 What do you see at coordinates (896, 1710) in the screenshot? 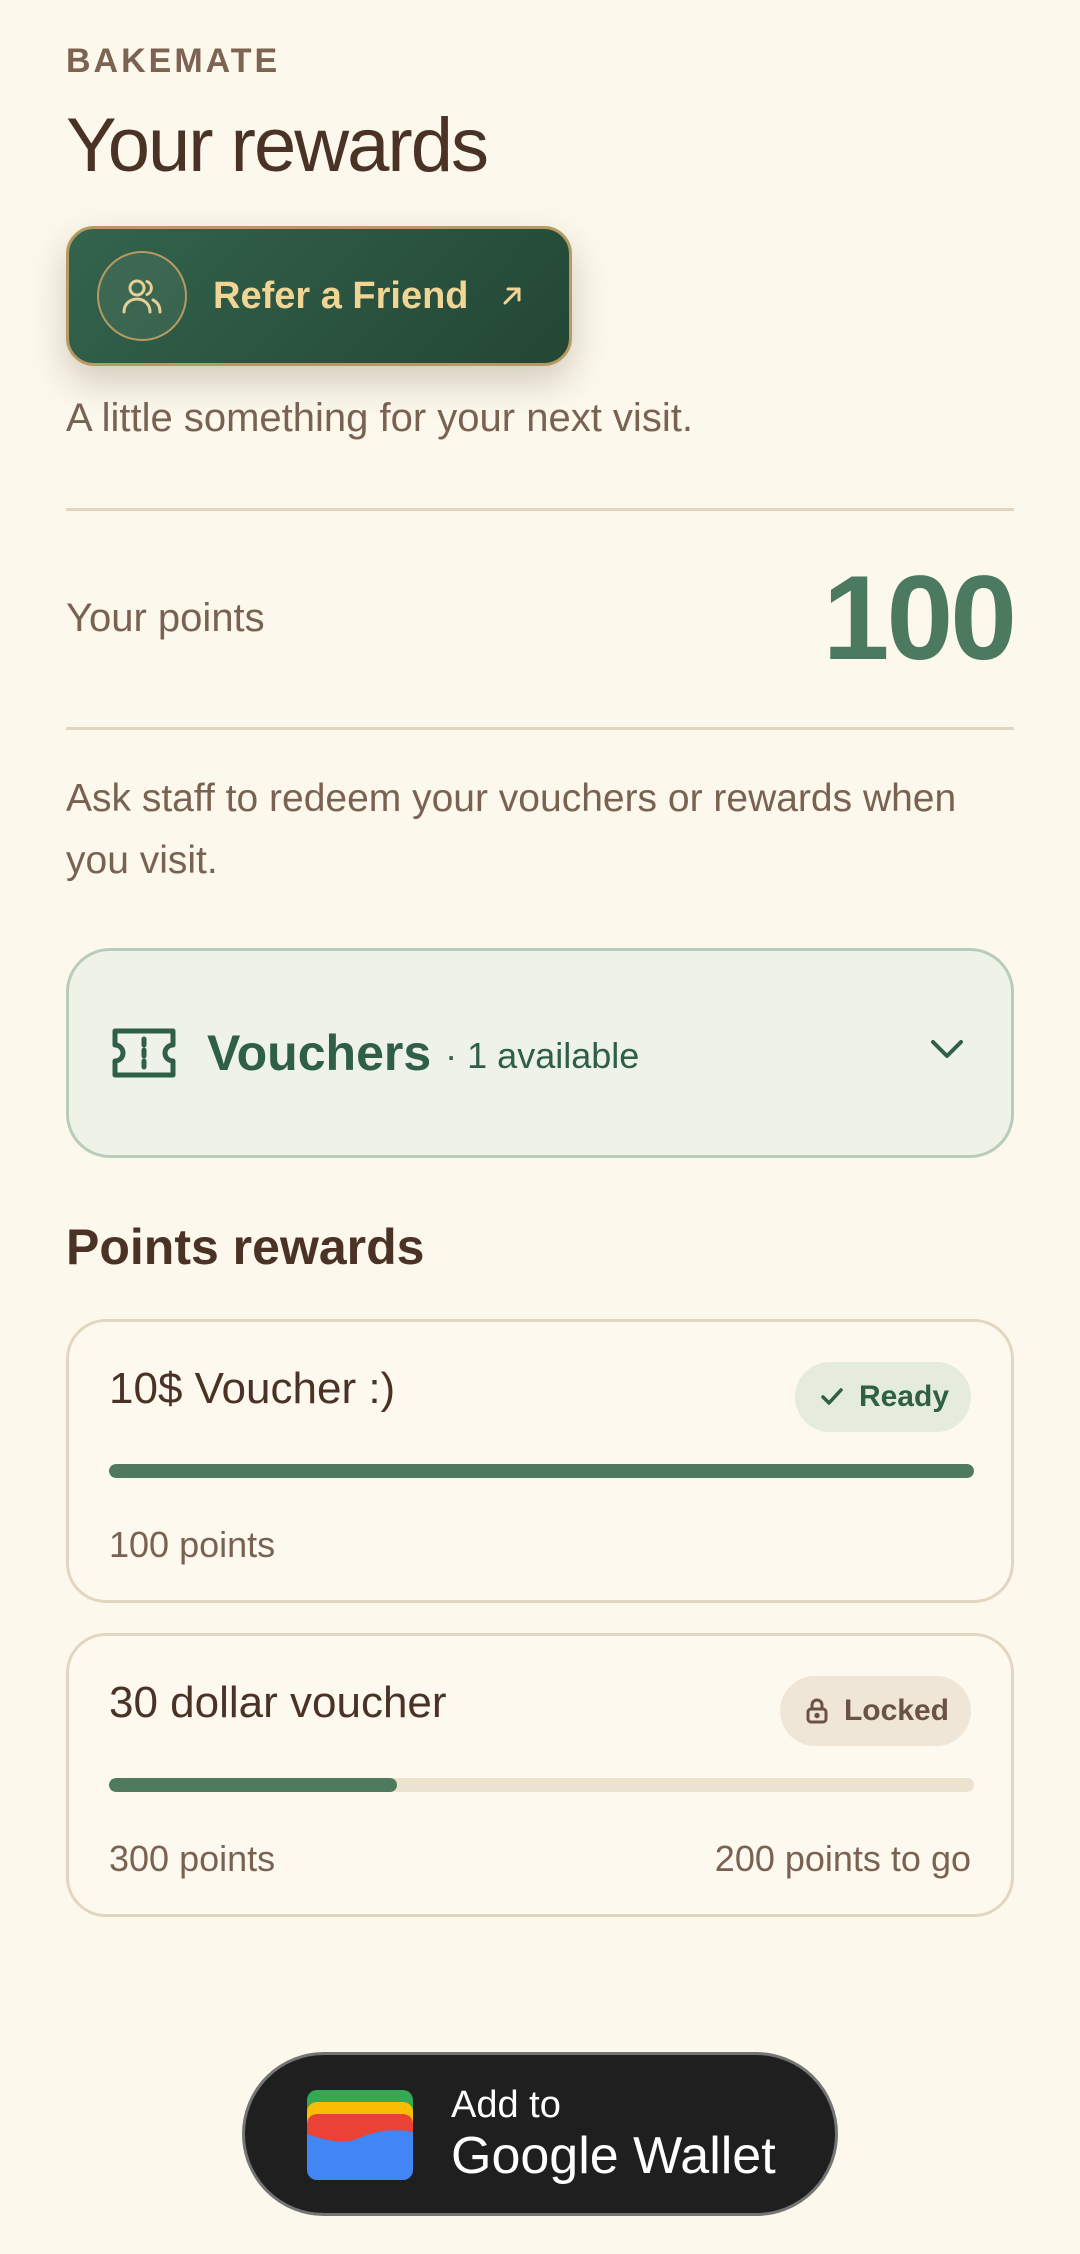
I see `status-label: Locked` at bounding box center [896, 1710].